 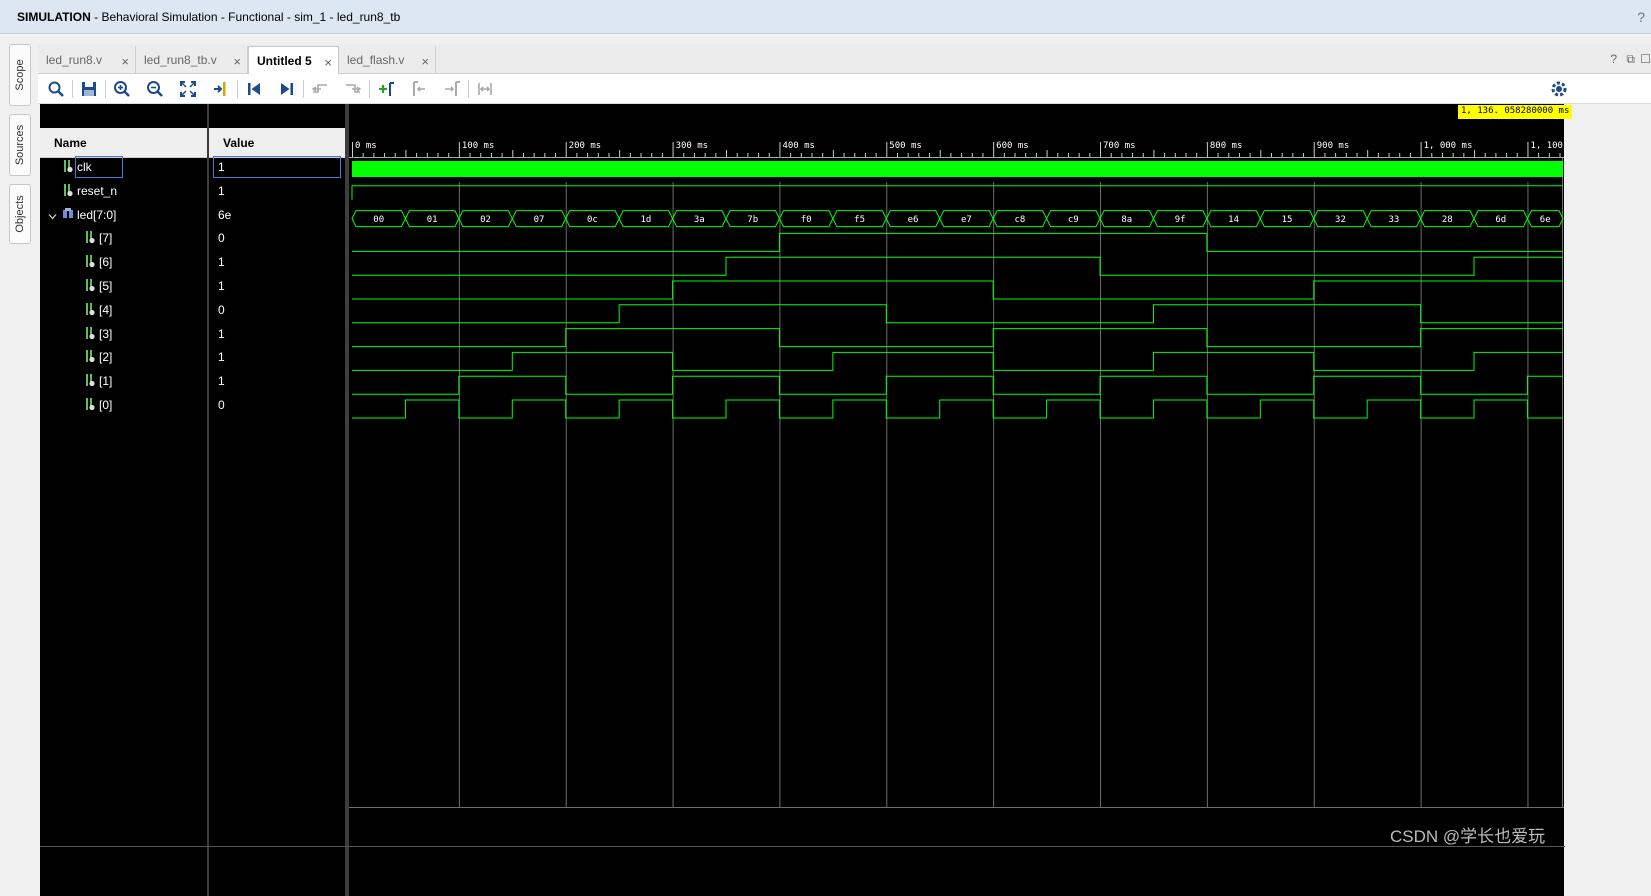 What do you see at coordinates (1233, 220) in the screenshot?
I see `led-bus-value-label: 14` at bounding box center [1233, 220].